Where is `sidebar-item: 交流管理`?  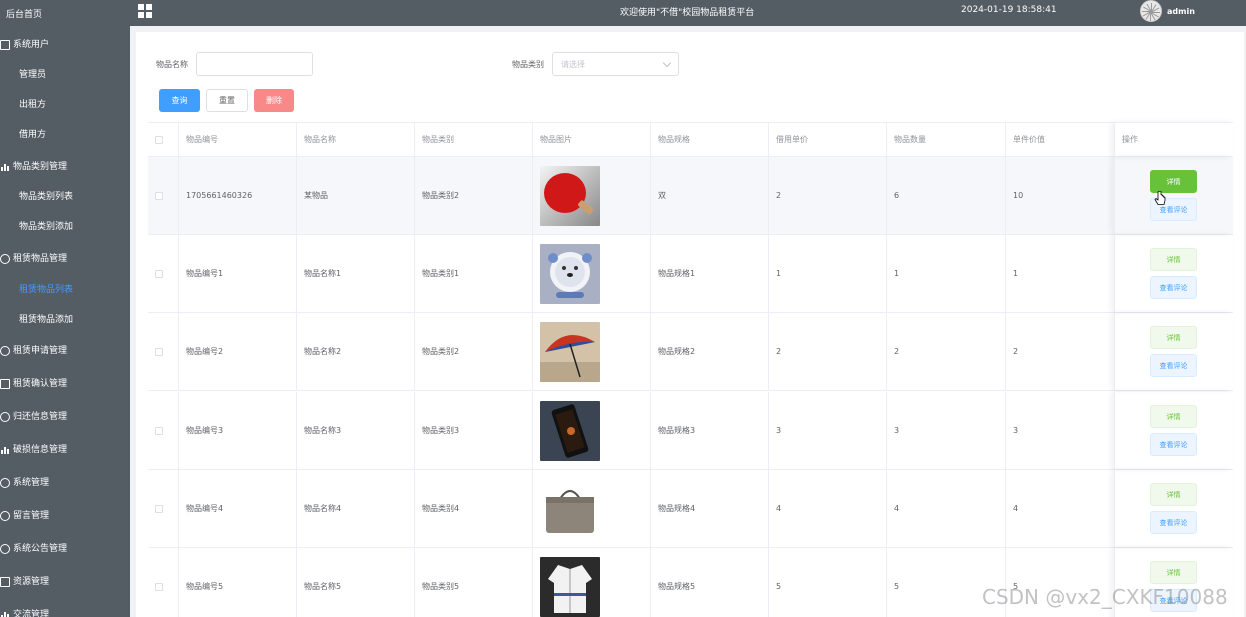 sidebar-item: 交流管理 is located at coordinates (65, 608).